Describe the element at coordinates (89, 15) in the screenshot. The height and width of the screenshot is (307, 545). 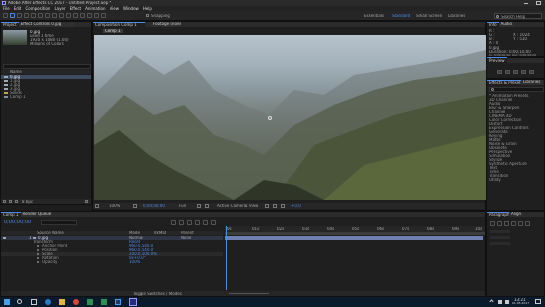
I see `eraser-tool-icon` at that location.